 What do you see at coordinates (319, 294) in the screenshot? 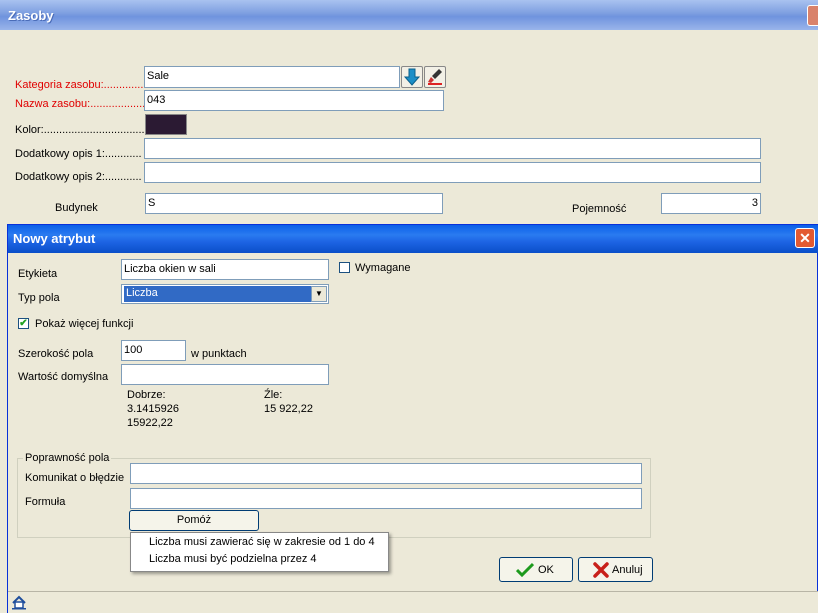
I see `chevron-down-icon: ▼` at bounding box center [319, 294].